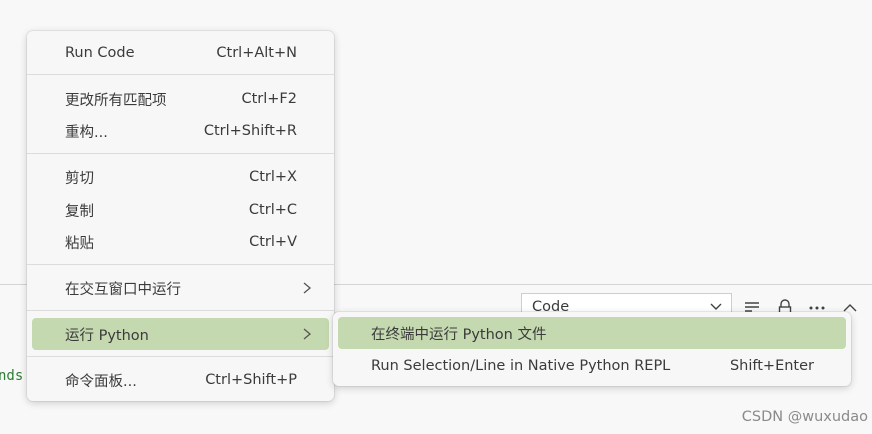  Describe the element at coordinates (79, 243) in the screenshot. I see `menu-item-label: 粘贴` at that location.